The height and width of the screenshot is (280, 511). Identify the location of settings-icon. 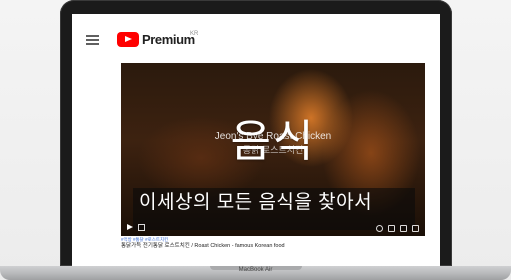
(379, 228).